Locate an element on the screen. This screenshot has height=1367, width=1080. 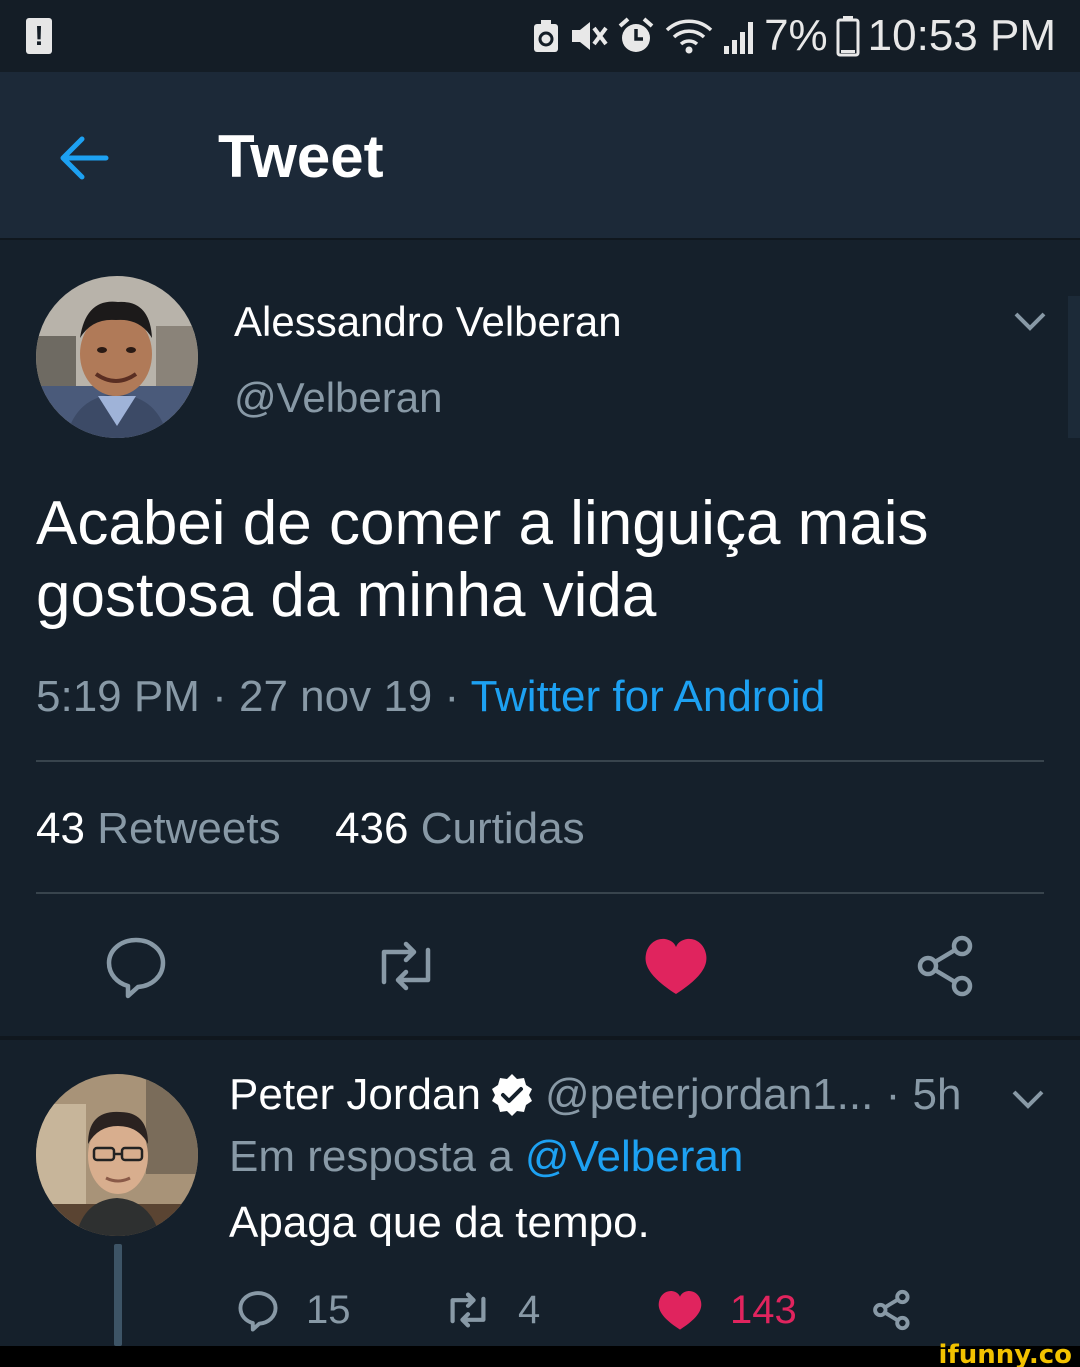
status-bar-right: 7% 10:53 PM is located at coordinates (794, 36).